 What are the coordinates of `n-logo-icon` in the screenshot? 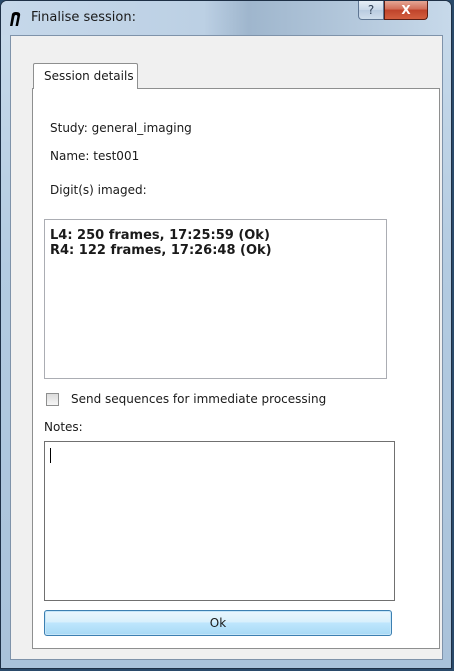 It's located at (15, 19).